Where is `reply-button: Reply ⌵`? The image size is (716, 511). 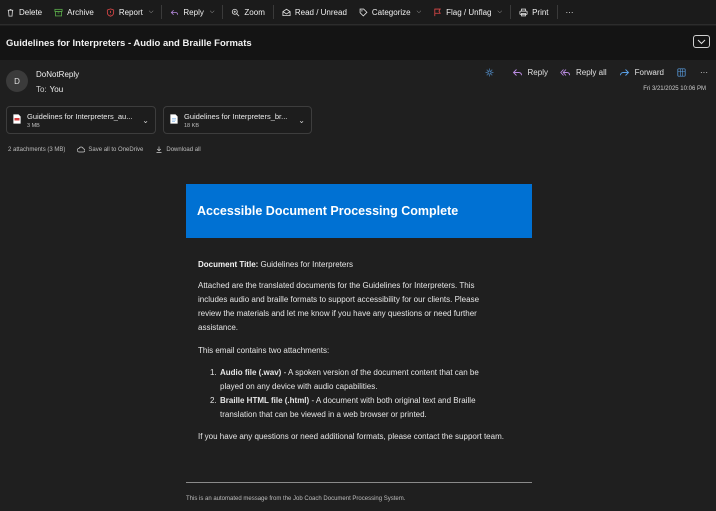 reply-button: Reply ⌵ is located at coordinates (192, 12).